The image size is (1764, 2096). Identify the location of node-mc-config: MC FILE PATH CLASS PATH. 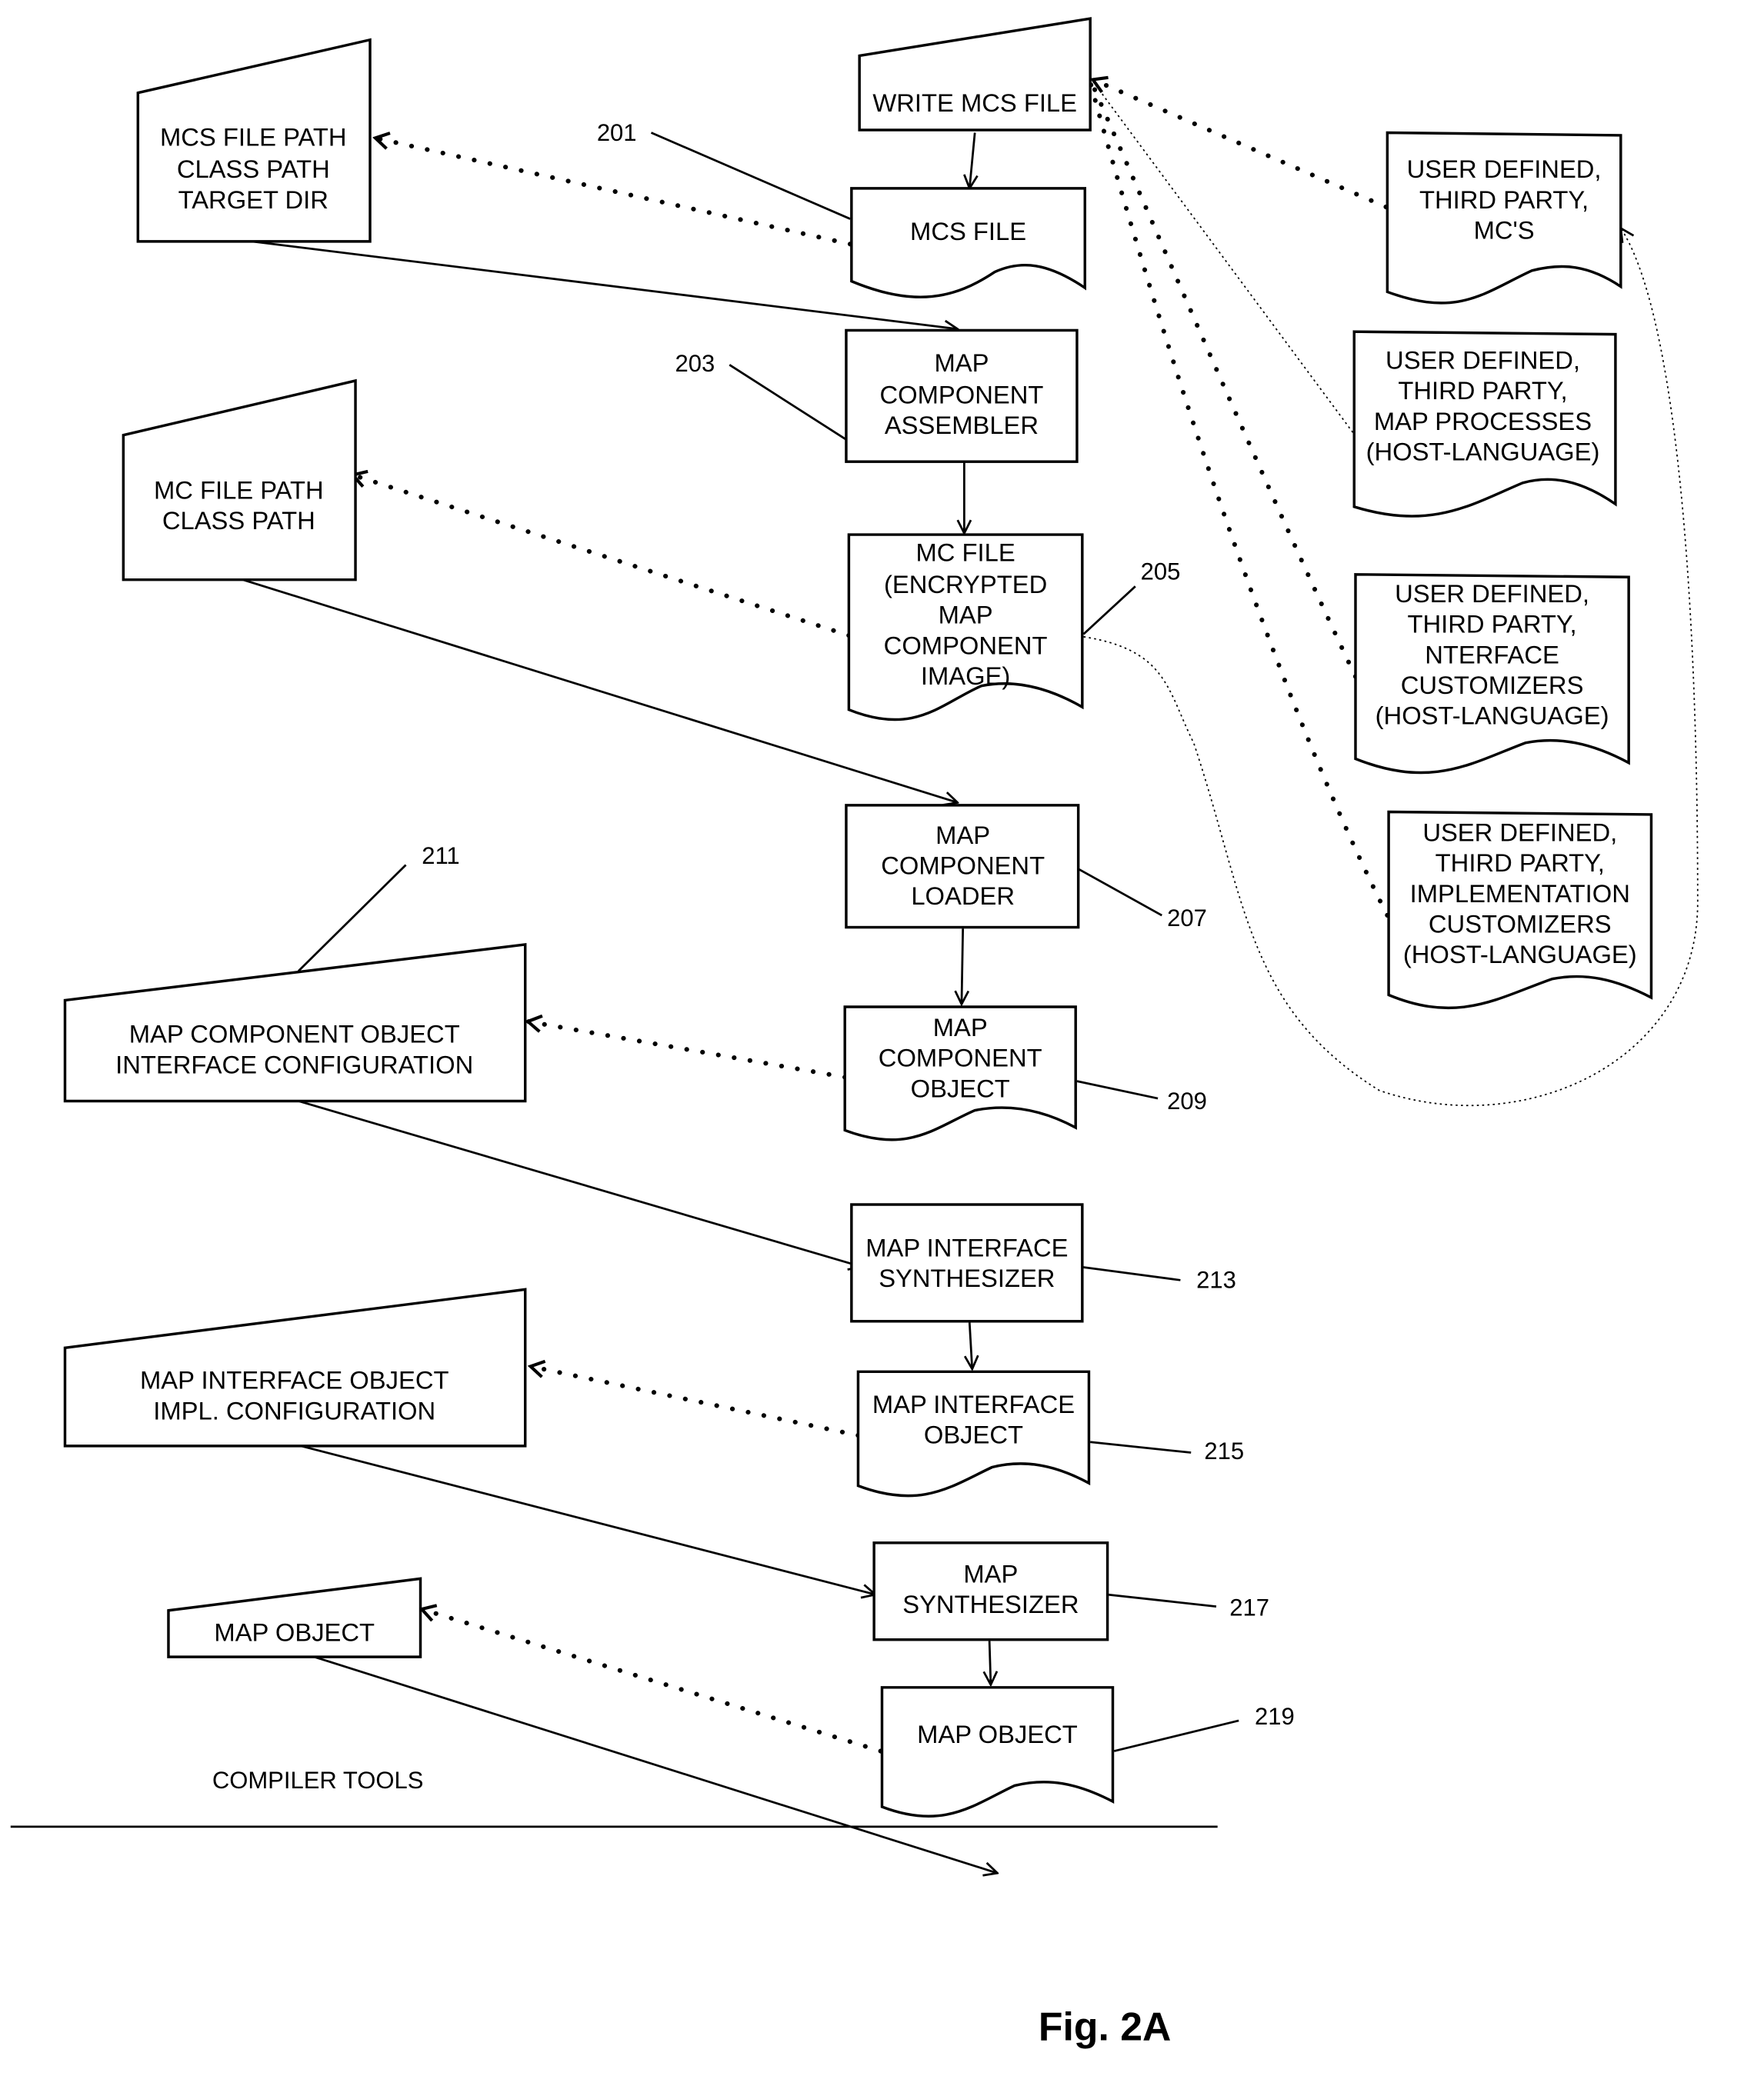
(239, 479).